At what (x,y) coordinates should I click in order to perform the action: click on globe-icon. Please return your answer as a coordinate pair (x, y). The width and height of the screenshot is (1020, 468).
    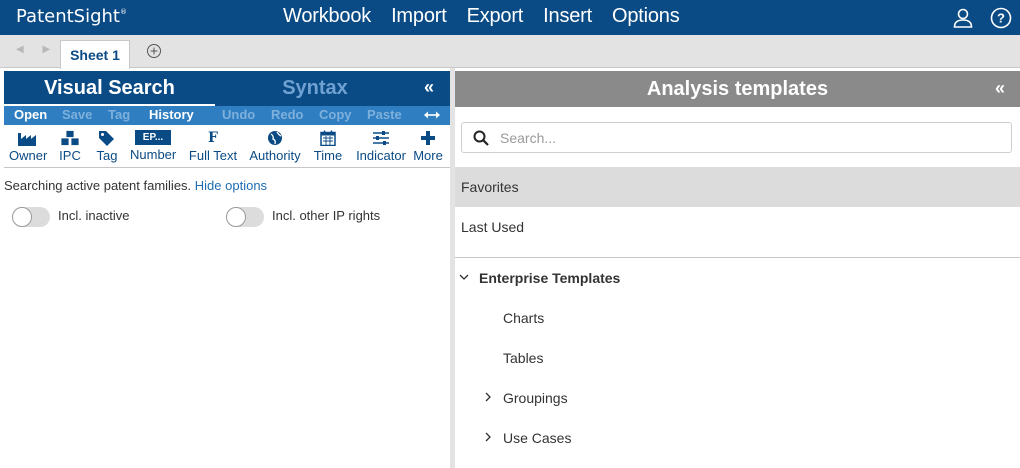
    Looking at the image, I should click on (275, 138).